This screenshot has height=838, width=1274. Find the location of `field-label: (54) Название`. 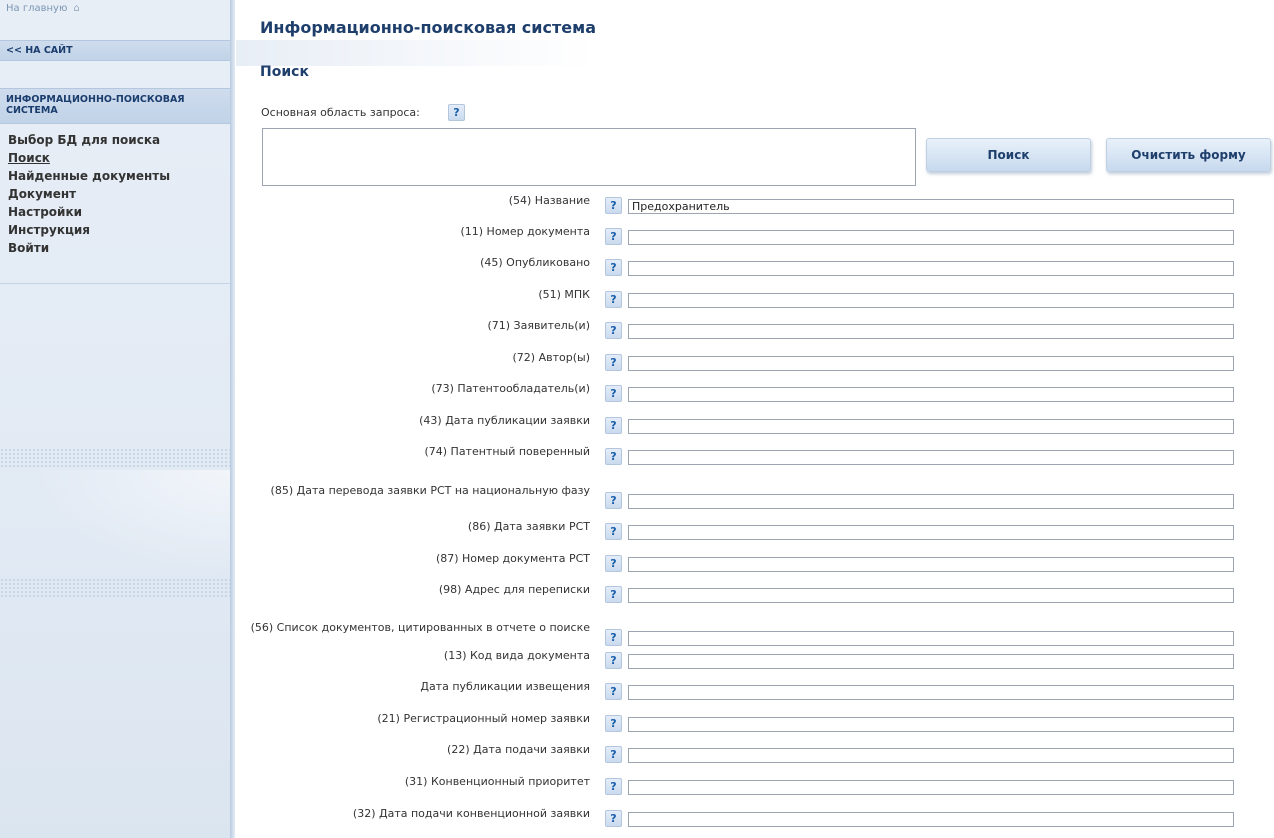

field-label: (54) Название is located at coordinates (549, 200).